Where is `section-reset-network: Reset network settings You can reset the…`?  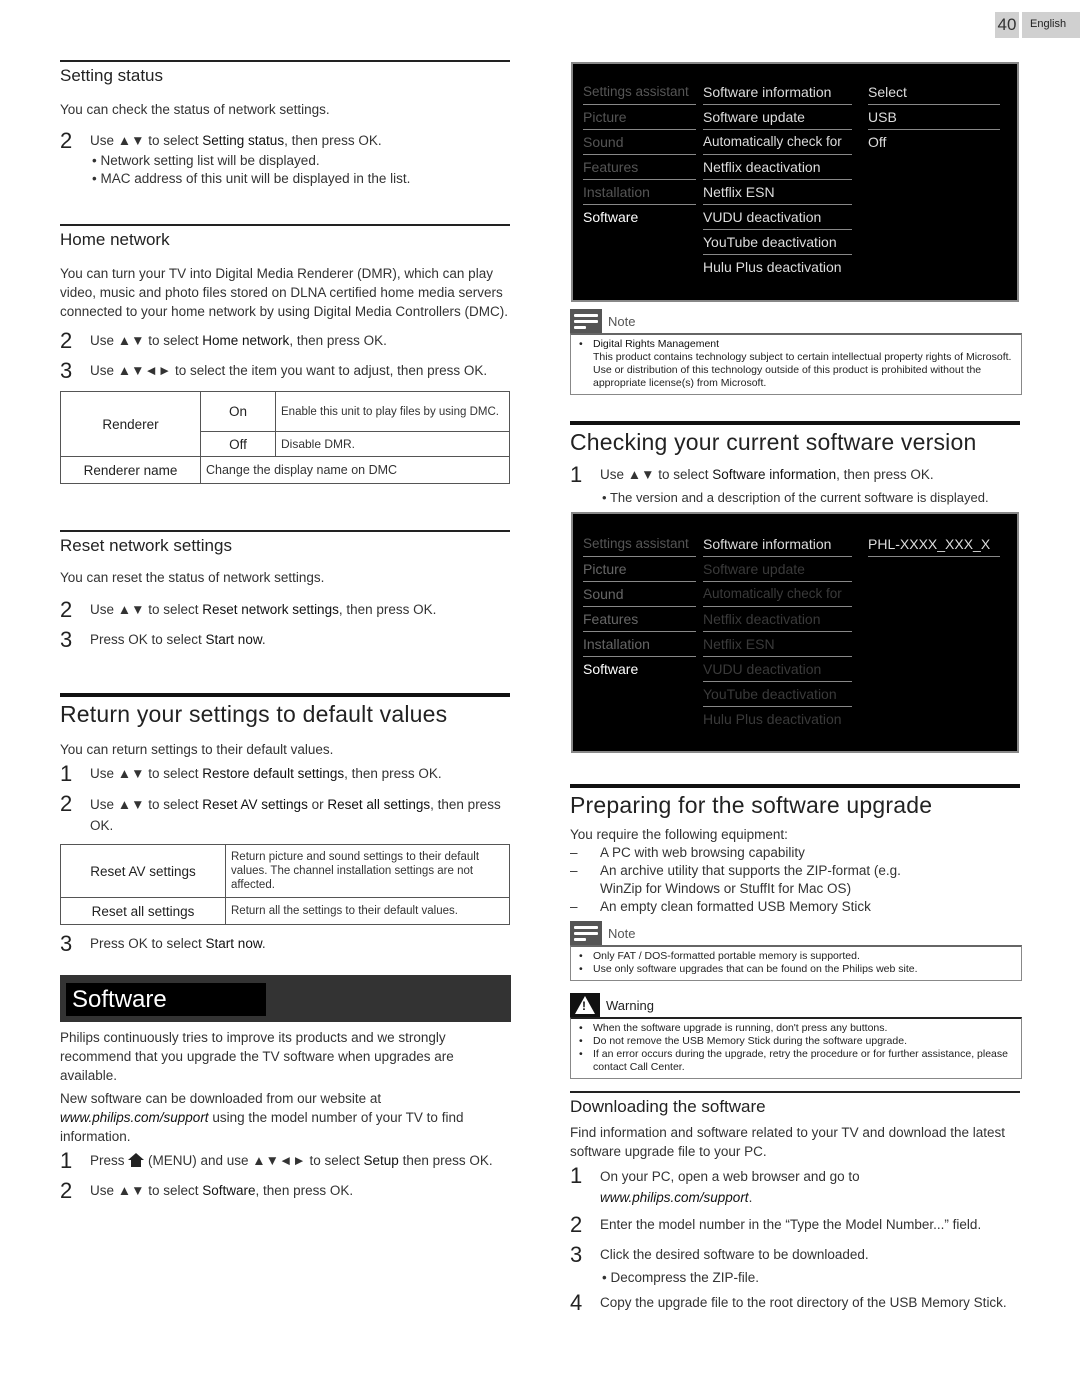 section-reset-network: Reset network settings You can reset the… is located at coordinates (285, 590).